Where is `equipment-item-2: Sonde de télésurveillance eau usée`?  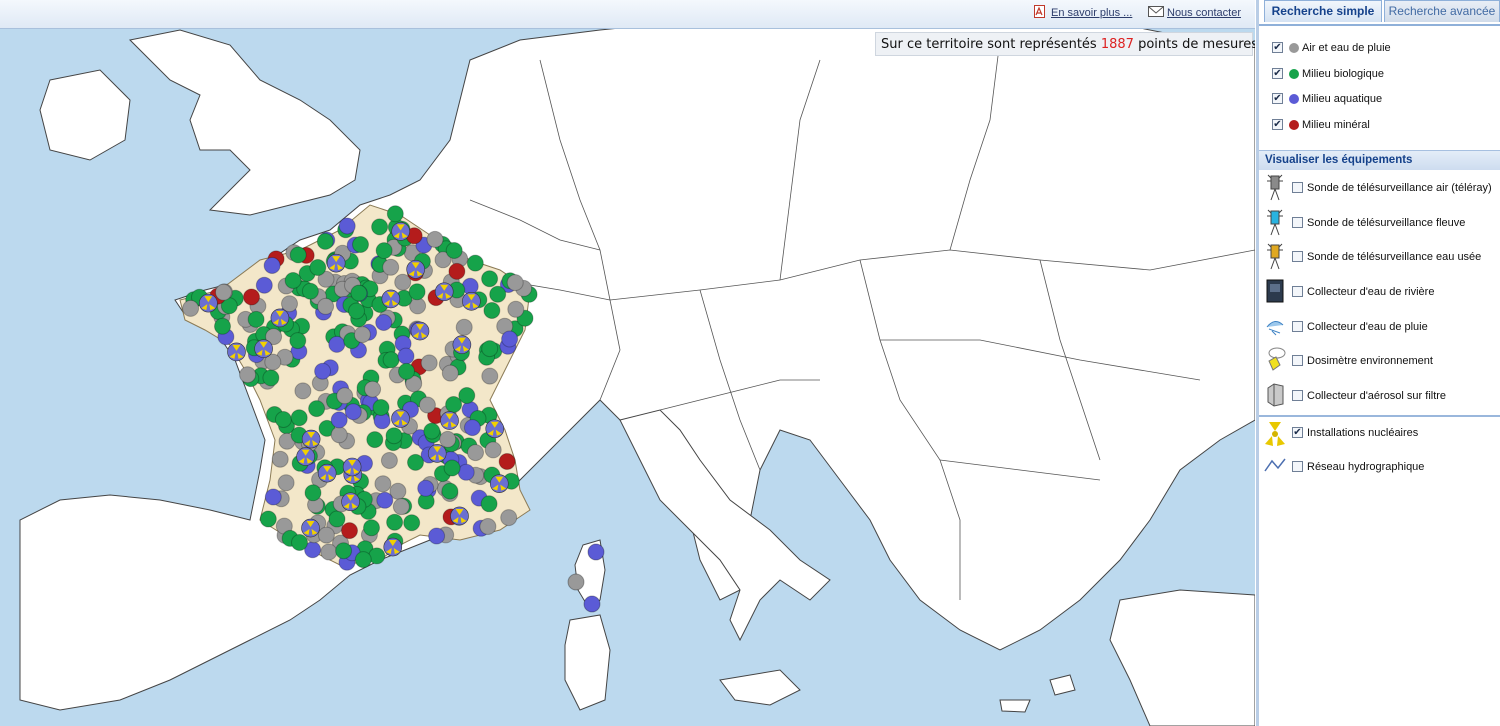 equipment-item-2: Sonde de télésurveillance eau usée is located at coordinates (1379, 256).